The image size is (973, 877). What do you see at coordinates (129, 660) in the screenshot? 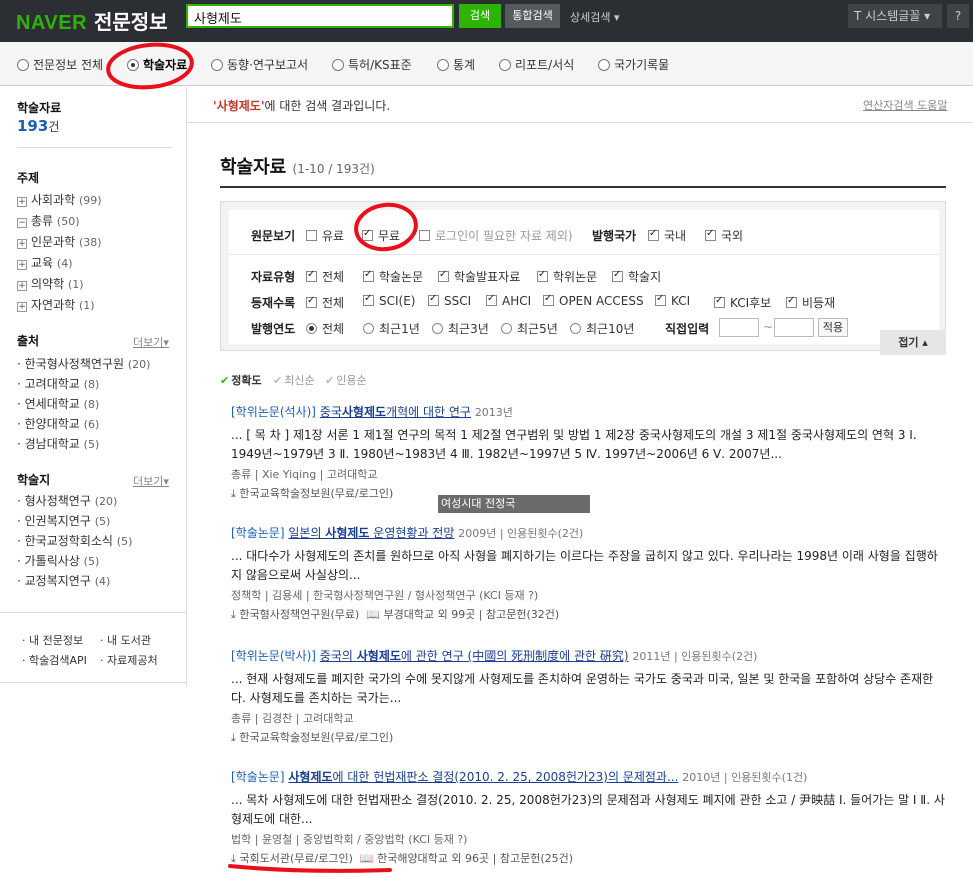
I see `data-provider-link: · 자료제공처` at bounding box center [129, 660].